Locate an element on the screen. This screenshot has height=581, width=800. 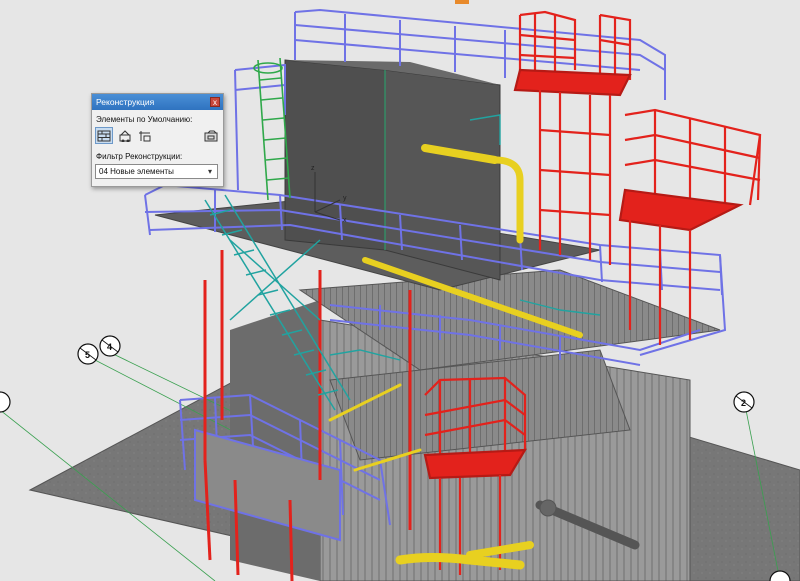
close-button: x is located at coordinates (215, 102).